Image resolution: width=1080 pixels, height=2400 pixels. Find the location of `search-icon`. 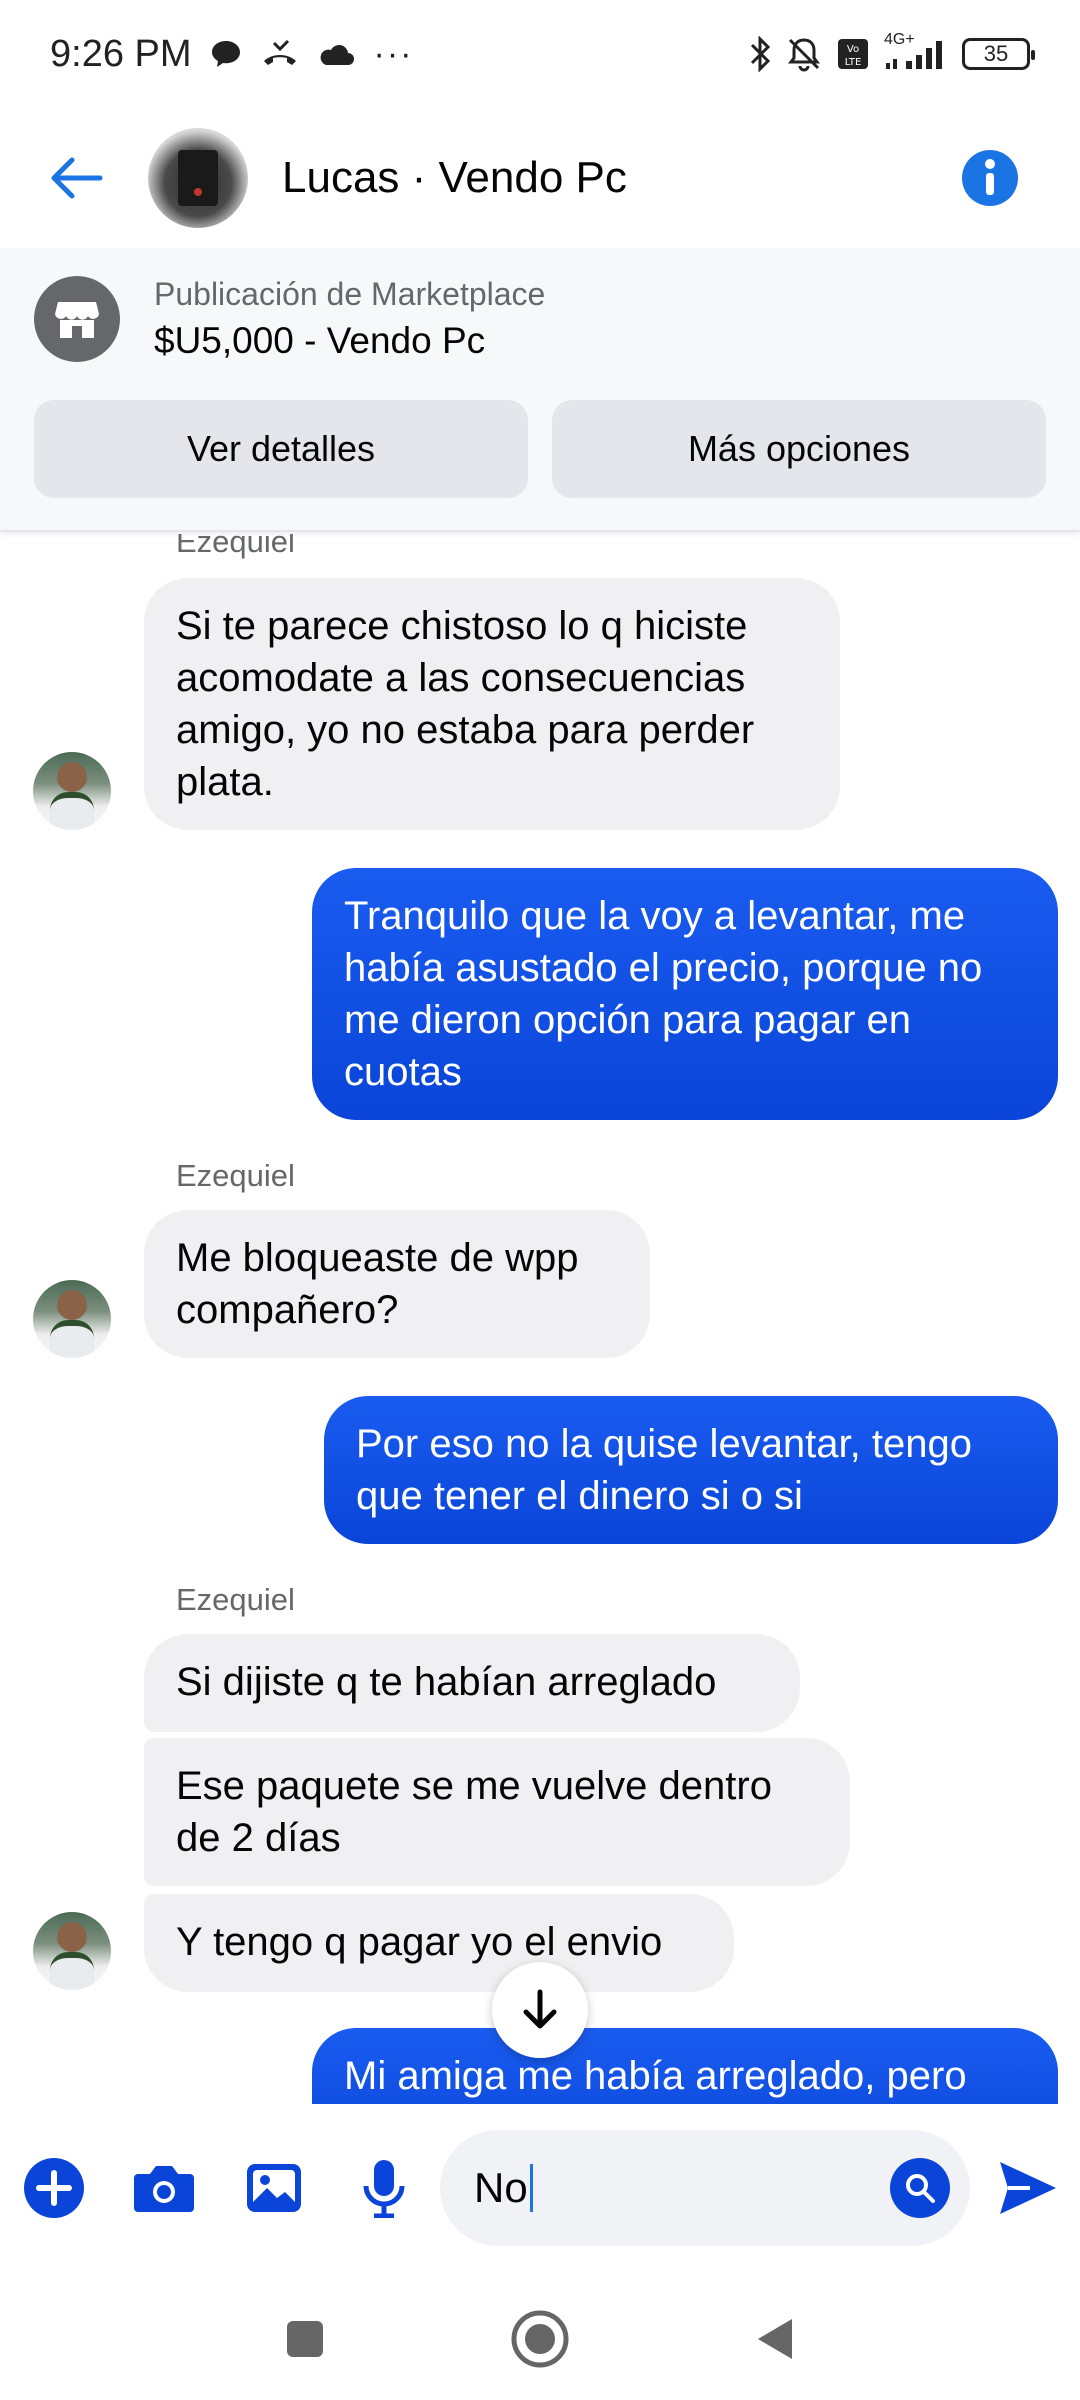

search-icon is located at coordinates (920, 2188).